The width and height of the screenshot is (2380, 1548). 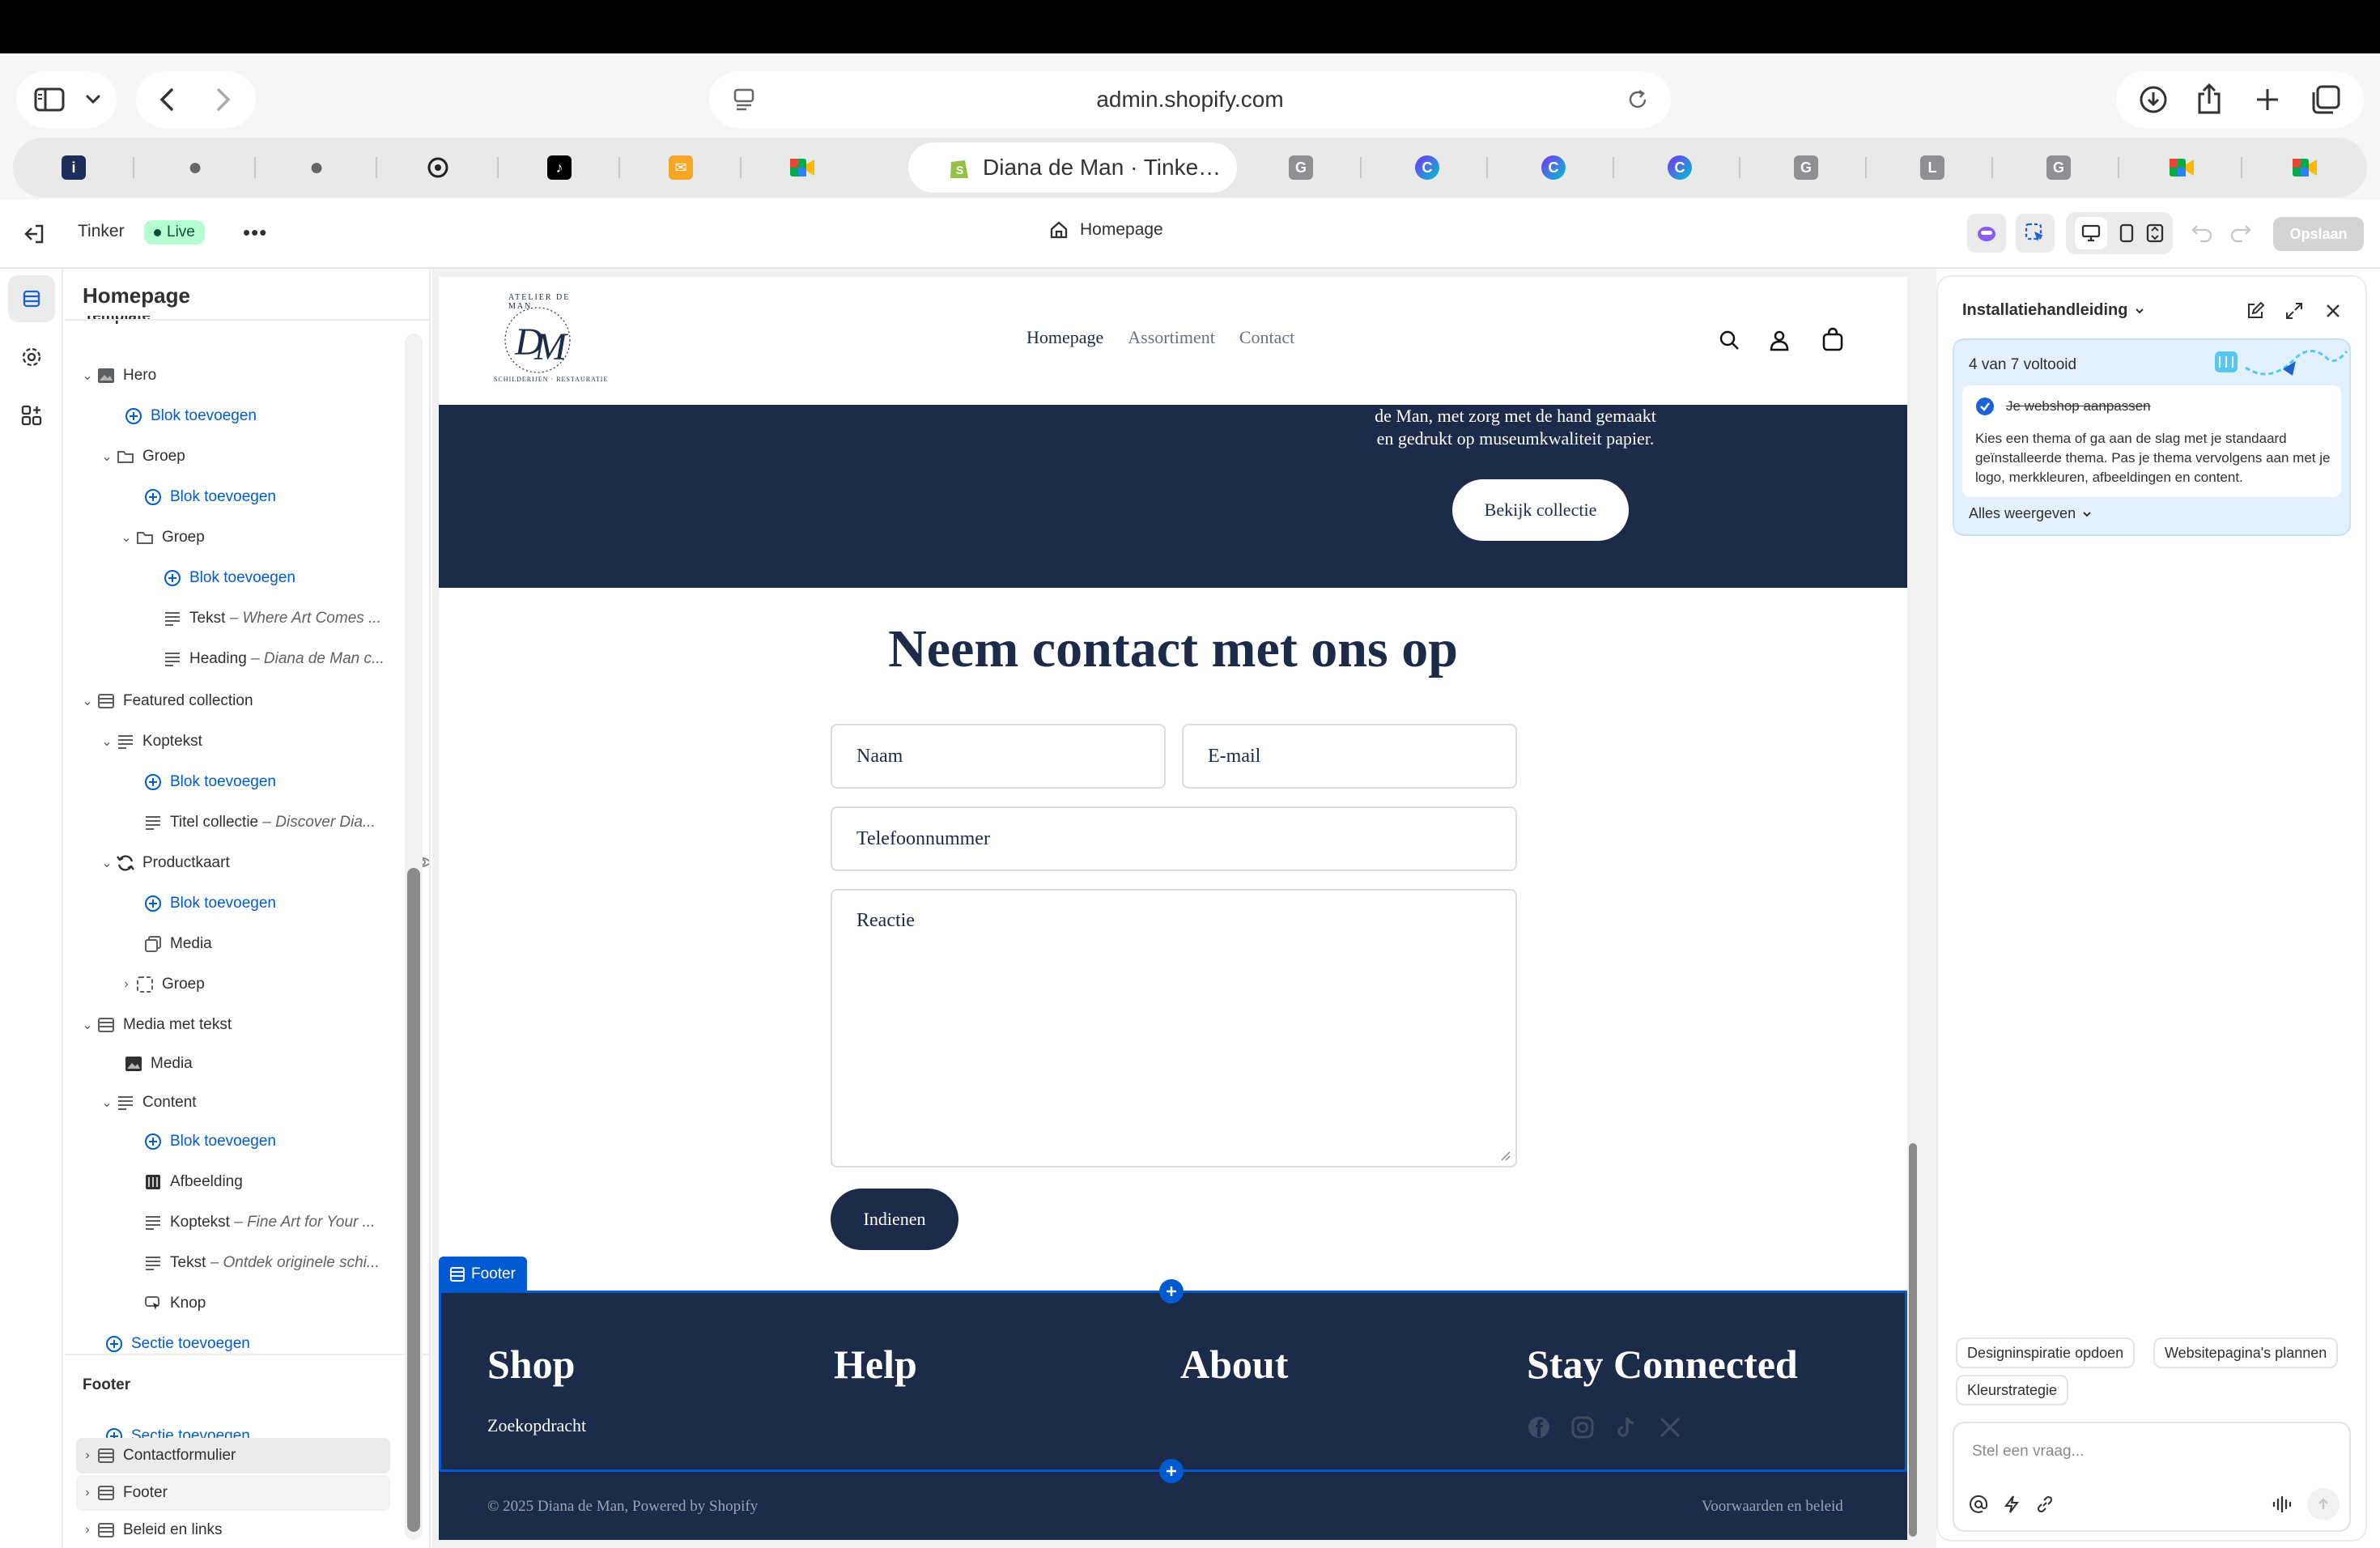 What do you see at coordinates (894, 1220) in the screenshot?
I see `submit-button: Indienen` at bounding box center [894, 1220].